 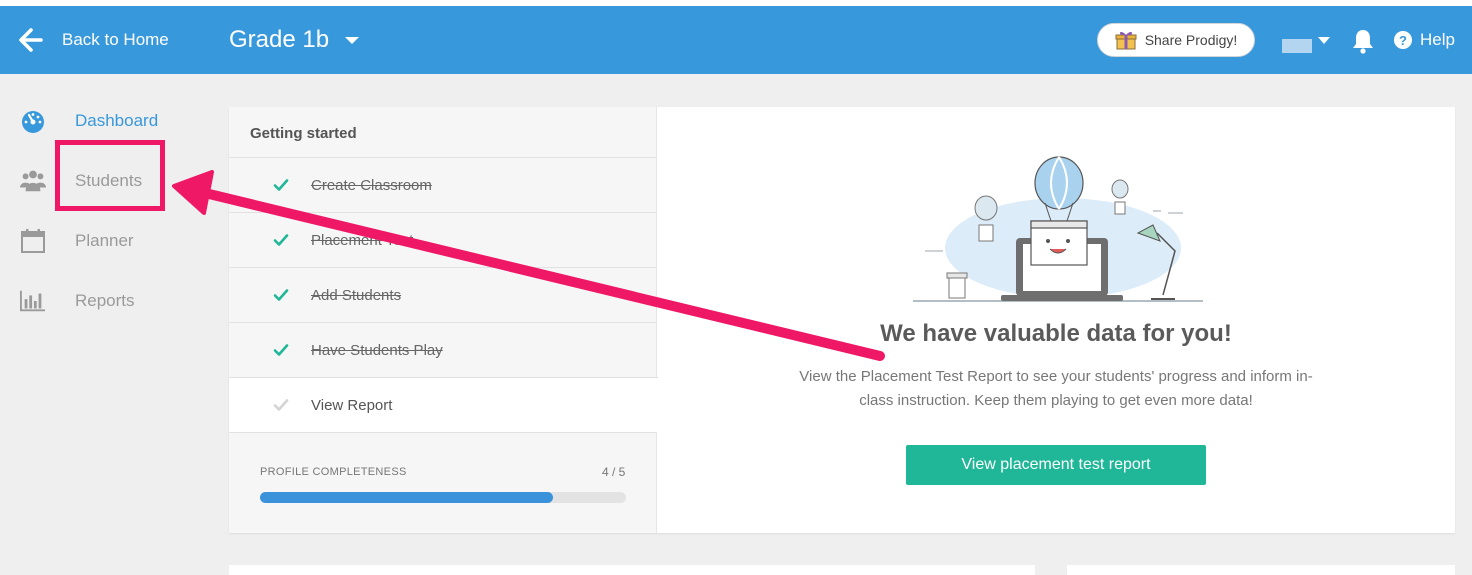 I want to click on step-have-students-play: Have Students Play, so click(x=443, y=349).